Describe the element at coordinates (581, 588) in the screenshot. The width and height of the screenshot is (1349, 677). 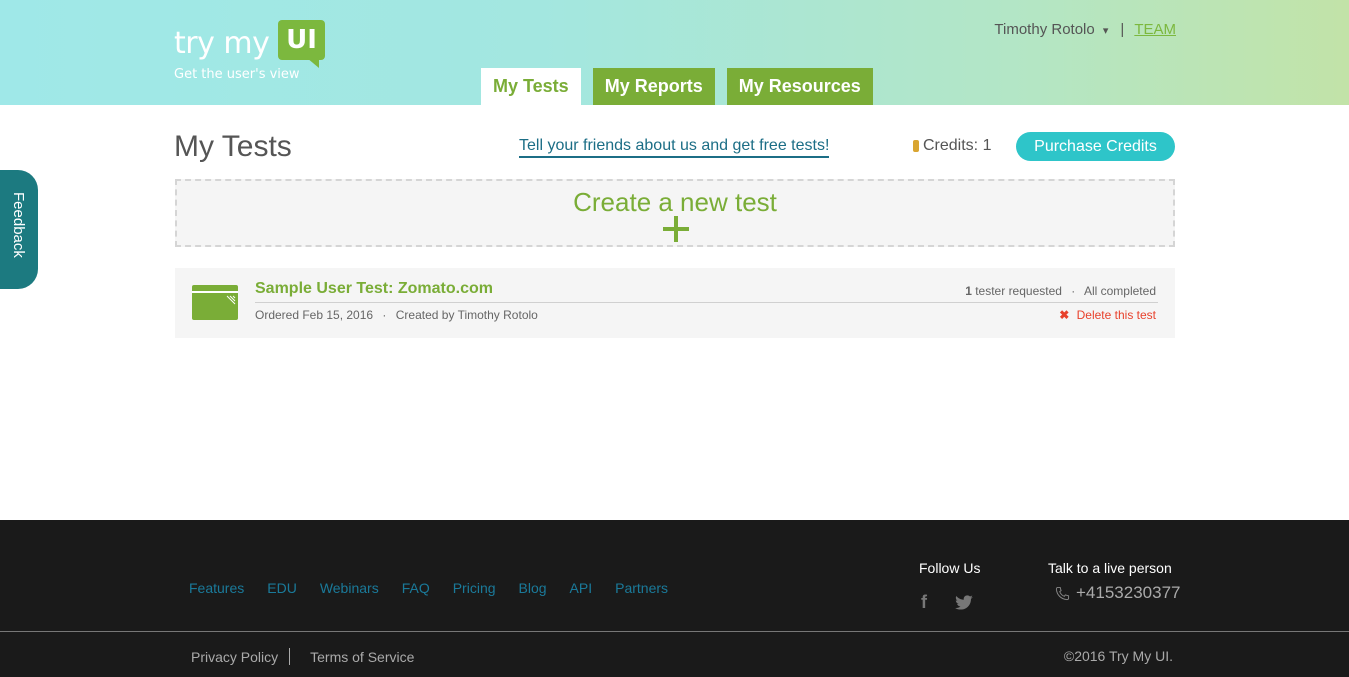
I see `footer-link-api: API` at that location.